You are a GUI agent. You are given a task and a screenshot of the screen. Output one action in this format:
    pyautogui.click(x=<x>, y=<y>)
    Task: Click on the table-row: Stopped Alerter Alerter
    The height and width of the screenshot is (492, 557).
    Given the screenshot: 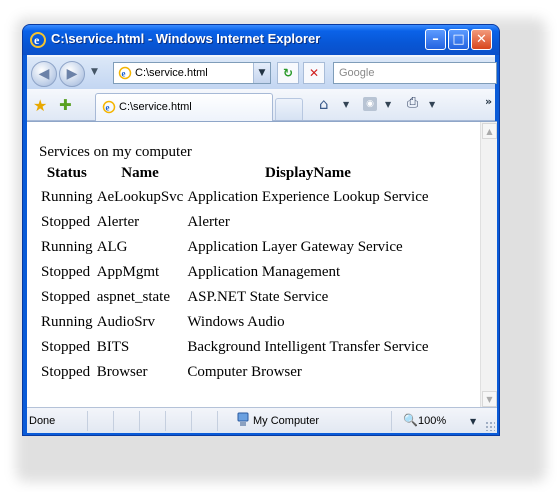 What is the action you would take?
    pyautogui.click(x=235, y=222)
    